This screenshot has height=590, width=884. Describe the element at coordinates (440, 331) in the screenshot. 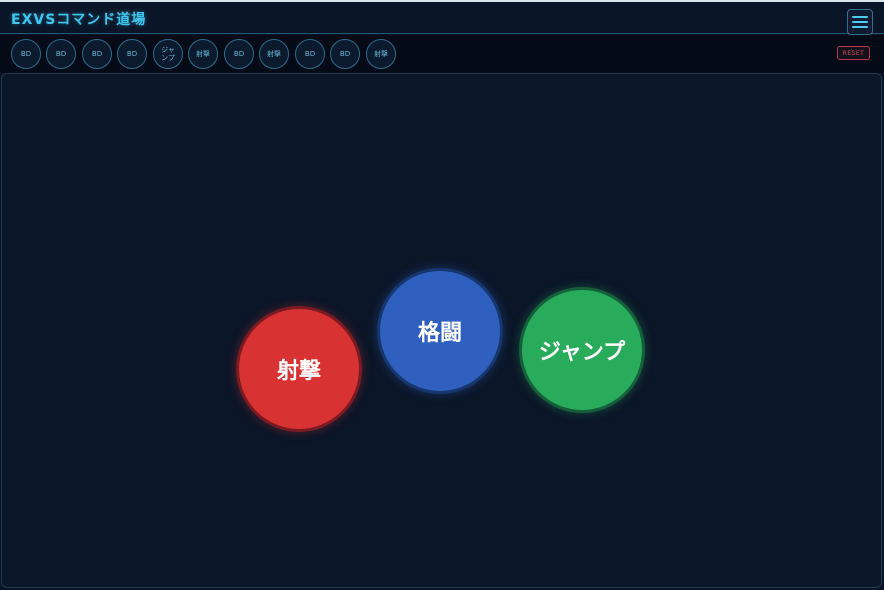

I see `melee-button: 格闘` at that location.